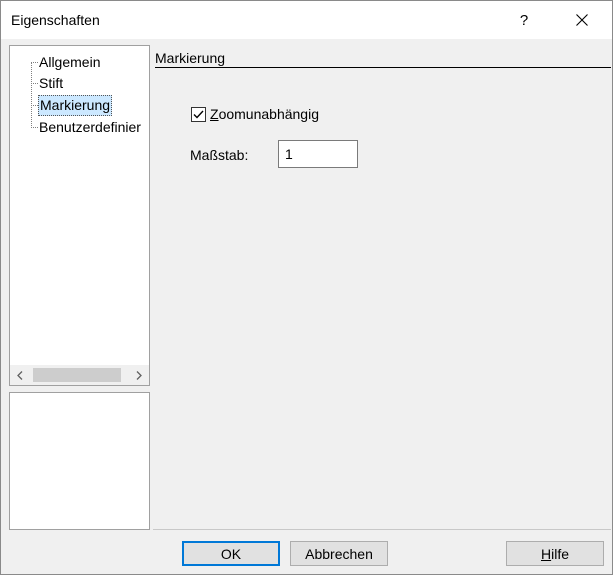 This screenshot has width=613, height=575. I want to click on tree-item-label: Benutzerdefinier, so click(90, 127).